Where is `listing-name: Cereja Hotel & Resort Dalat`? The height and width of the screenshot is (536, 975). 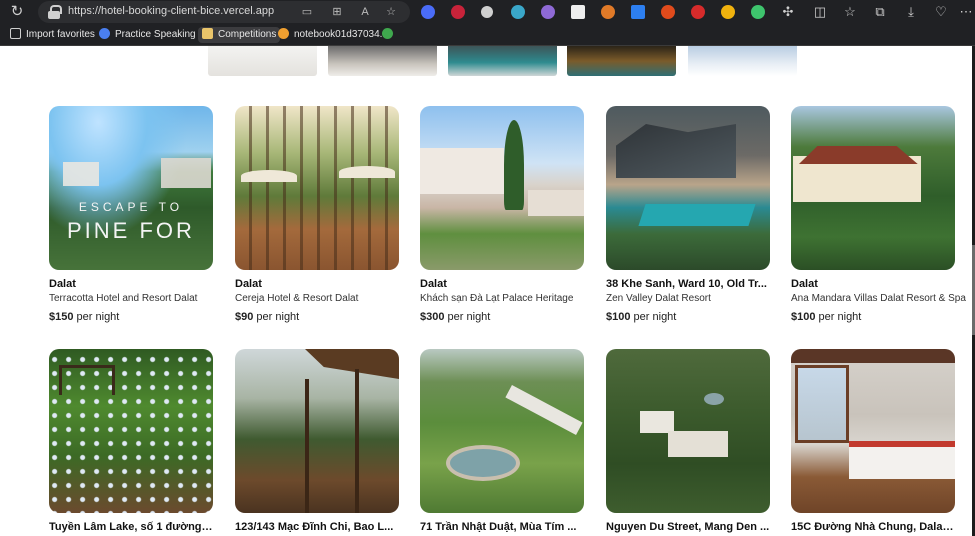 listing-name: Cereja Hotel & Resort Dalat is located at coordinates (297, 298).